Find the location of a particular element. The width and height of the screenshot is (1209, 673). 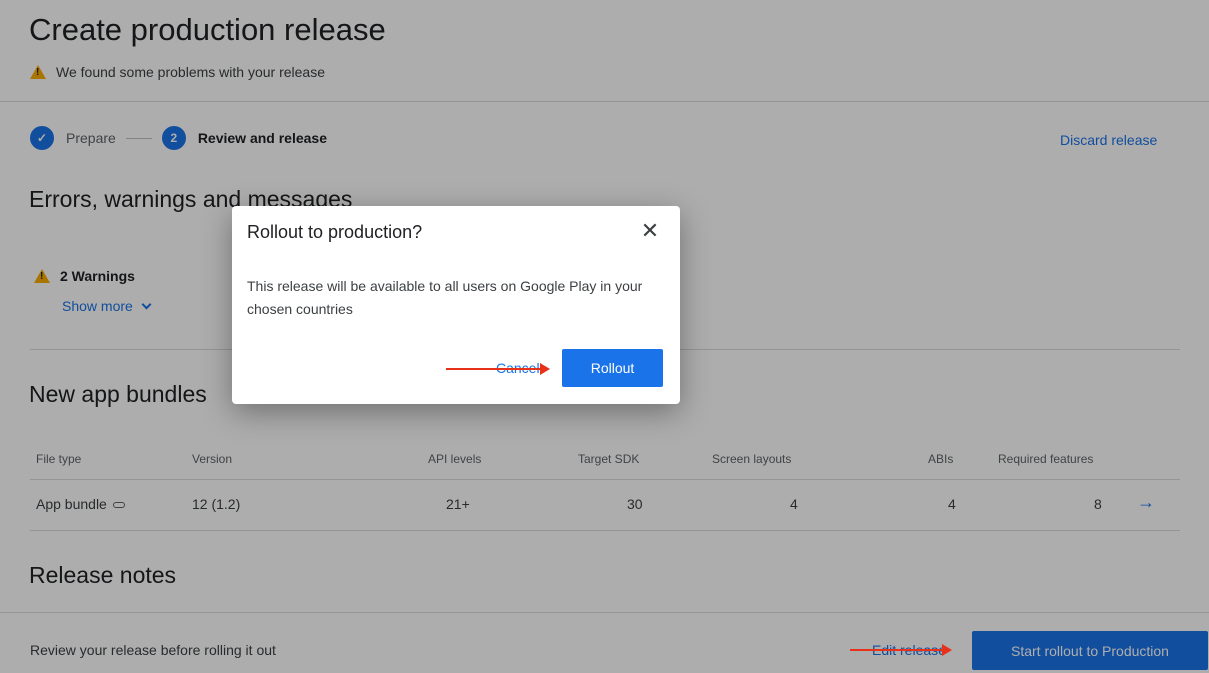

dialog-title: Rollout to production? is located at coordinates (335, 232).